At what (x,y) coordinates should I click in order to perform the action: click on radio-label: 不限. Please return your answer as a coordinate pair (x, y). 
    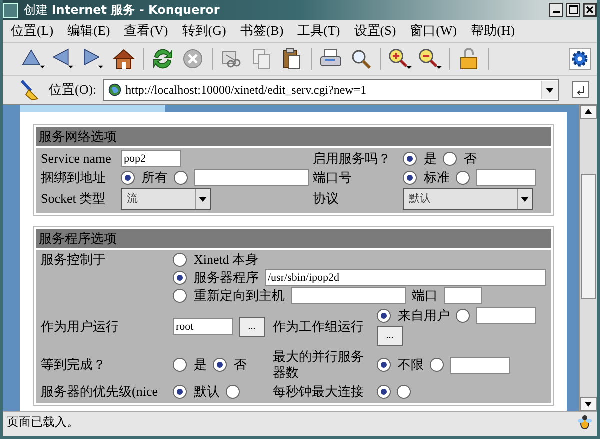
    Looking at the image, I should click on (411, 365).